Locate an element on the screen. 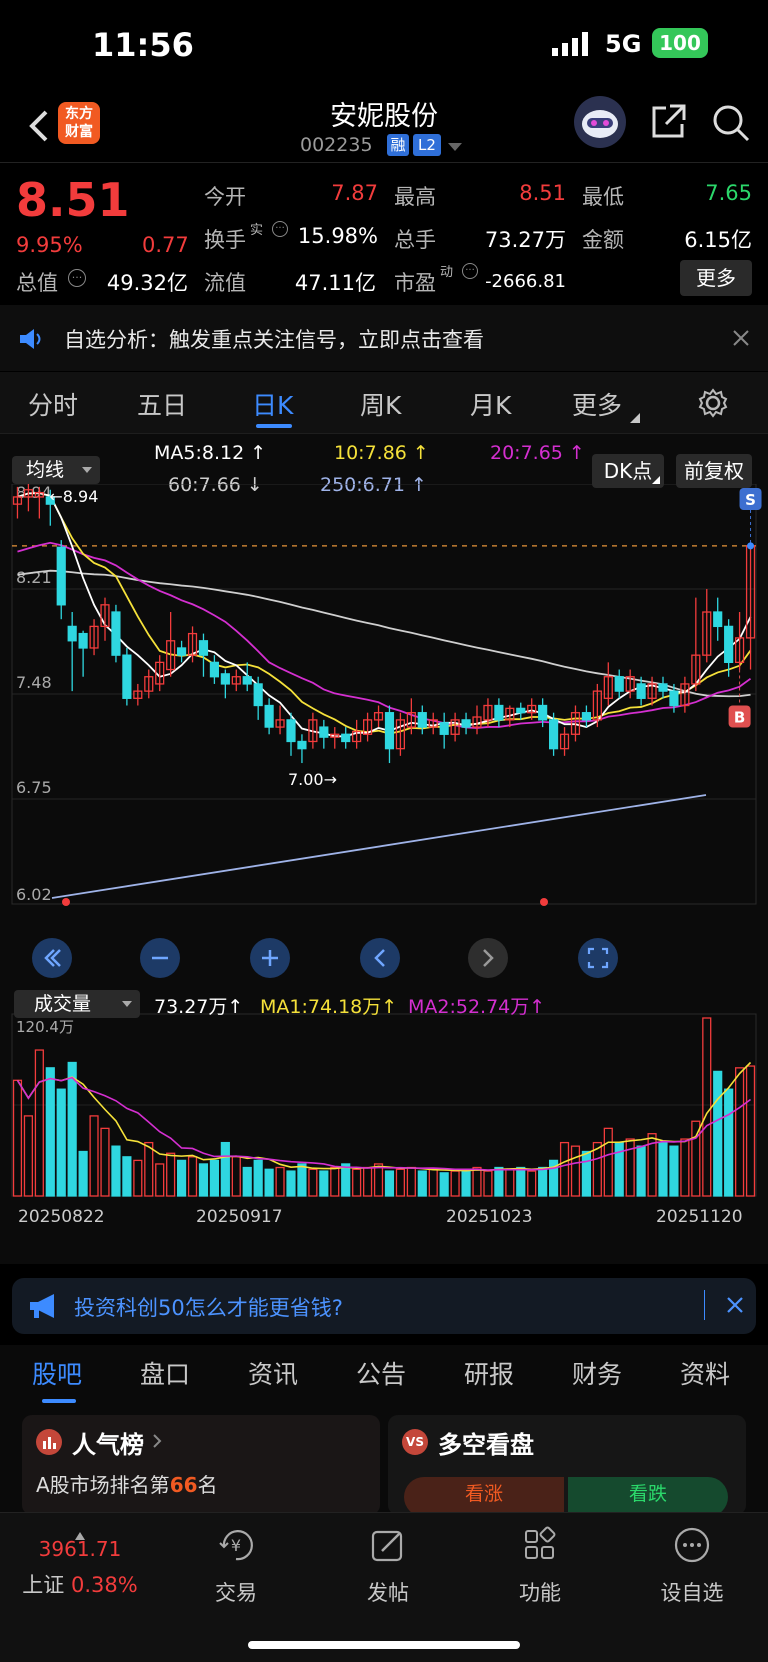 Image resolution: width=768 pixels, height=1662 pixels. bull-button: 看涨 is located at coordinates (484, 1497).